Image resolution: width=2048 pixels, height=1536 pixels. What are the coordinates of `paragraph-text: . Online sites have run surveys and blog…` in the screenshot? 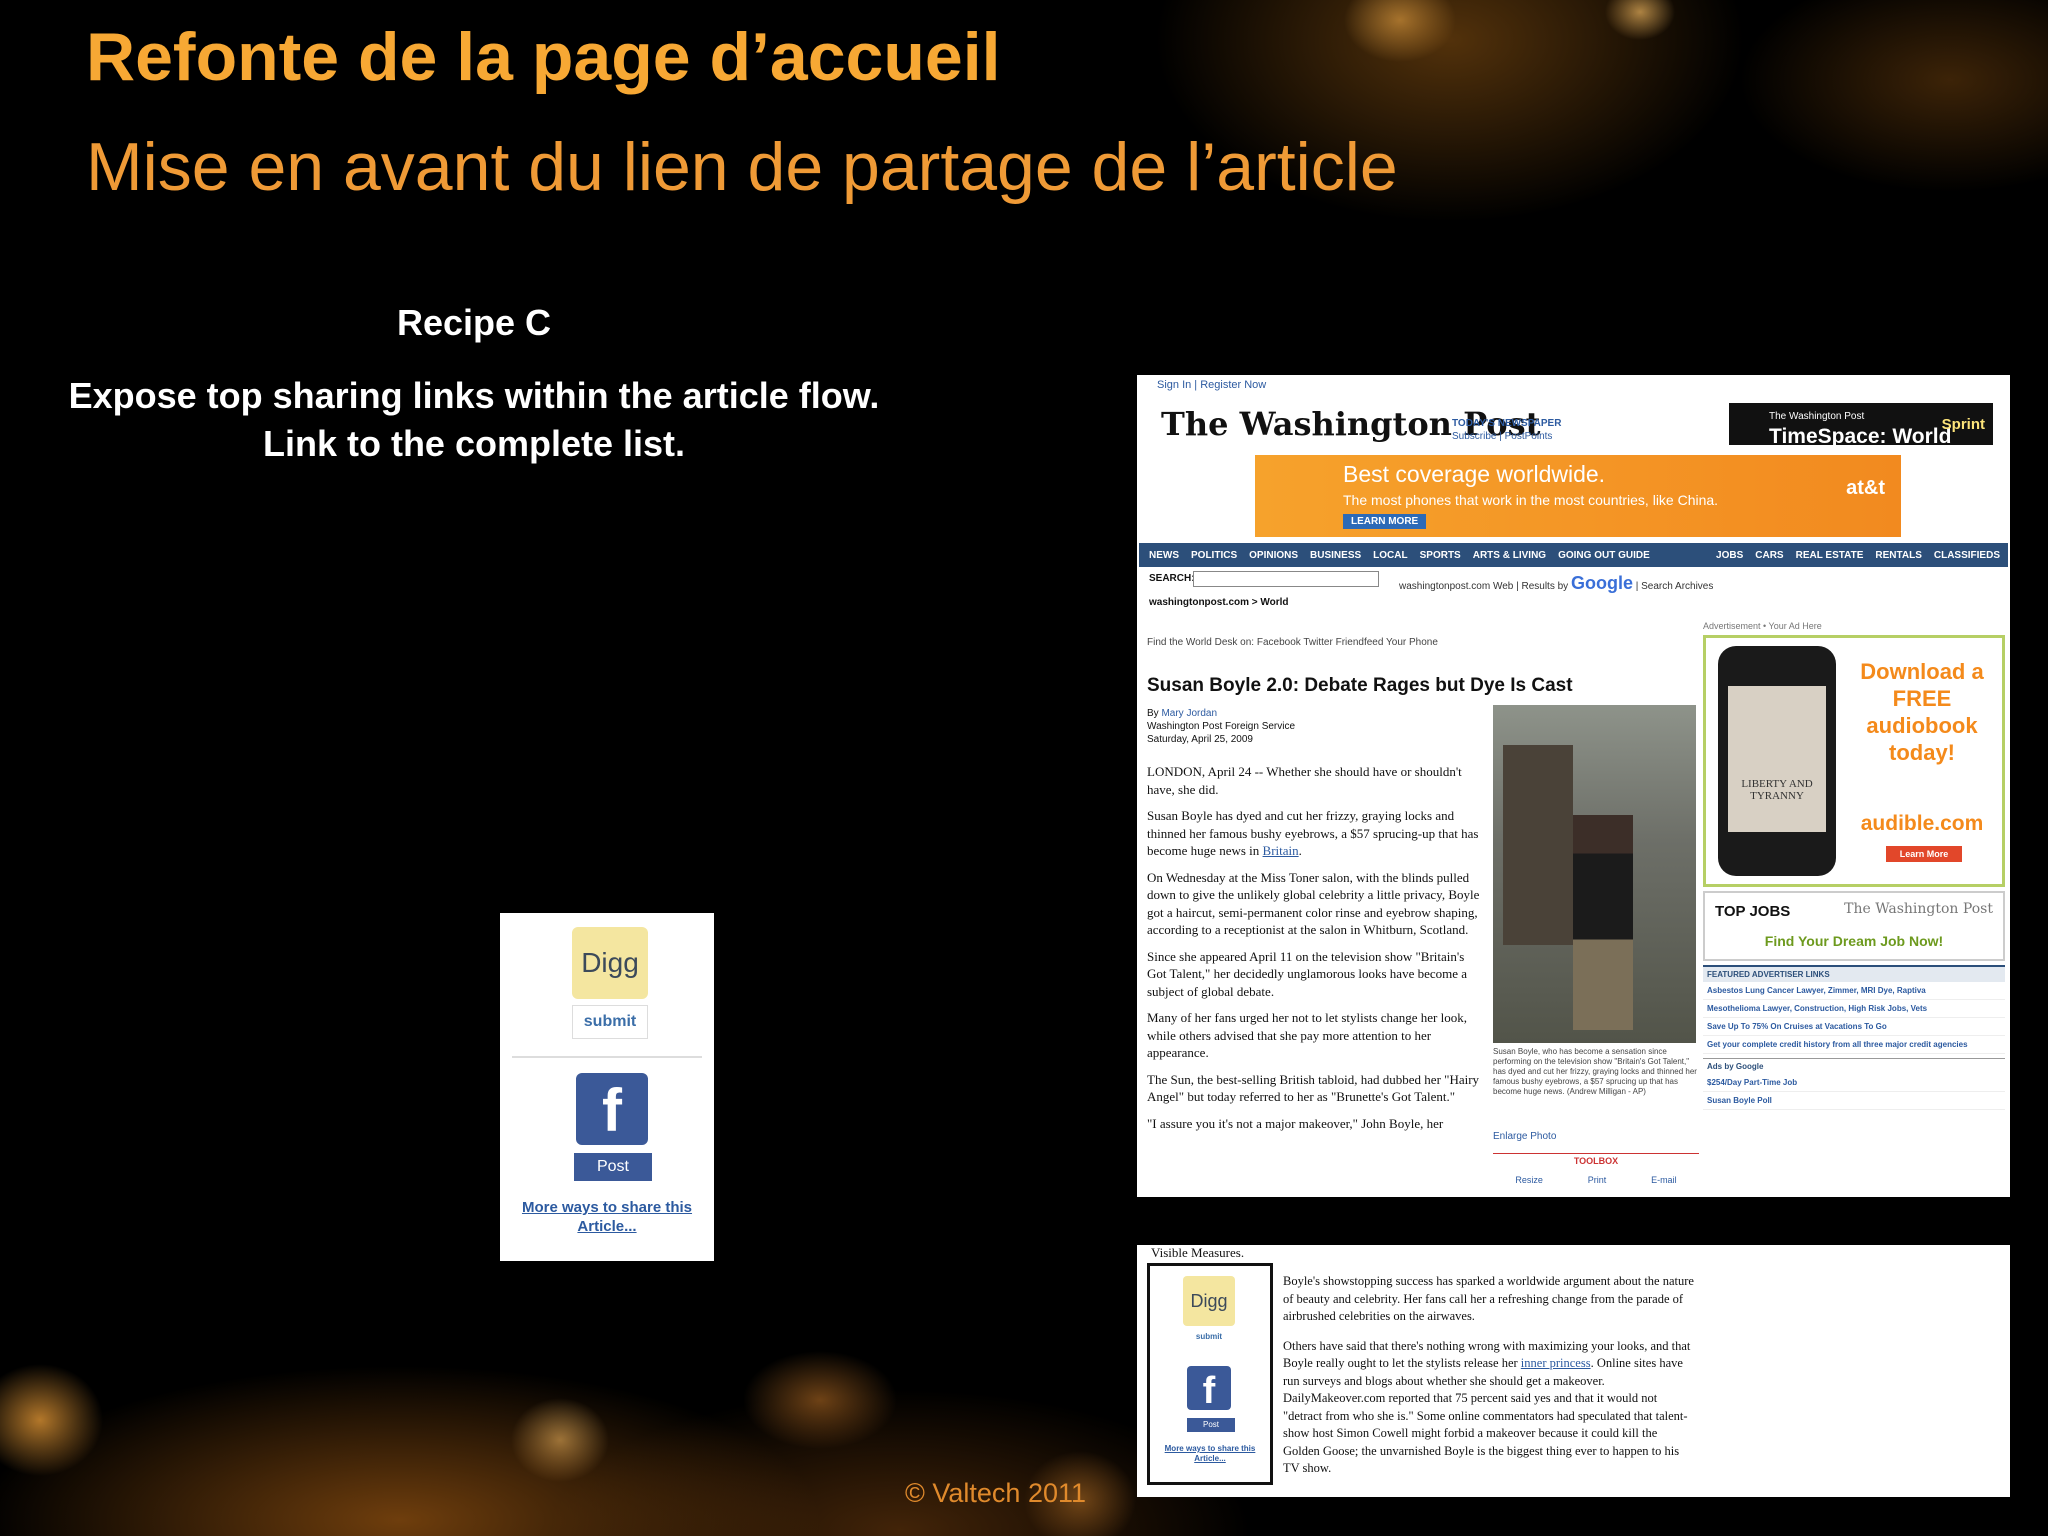 It's located at (1485, 1415).